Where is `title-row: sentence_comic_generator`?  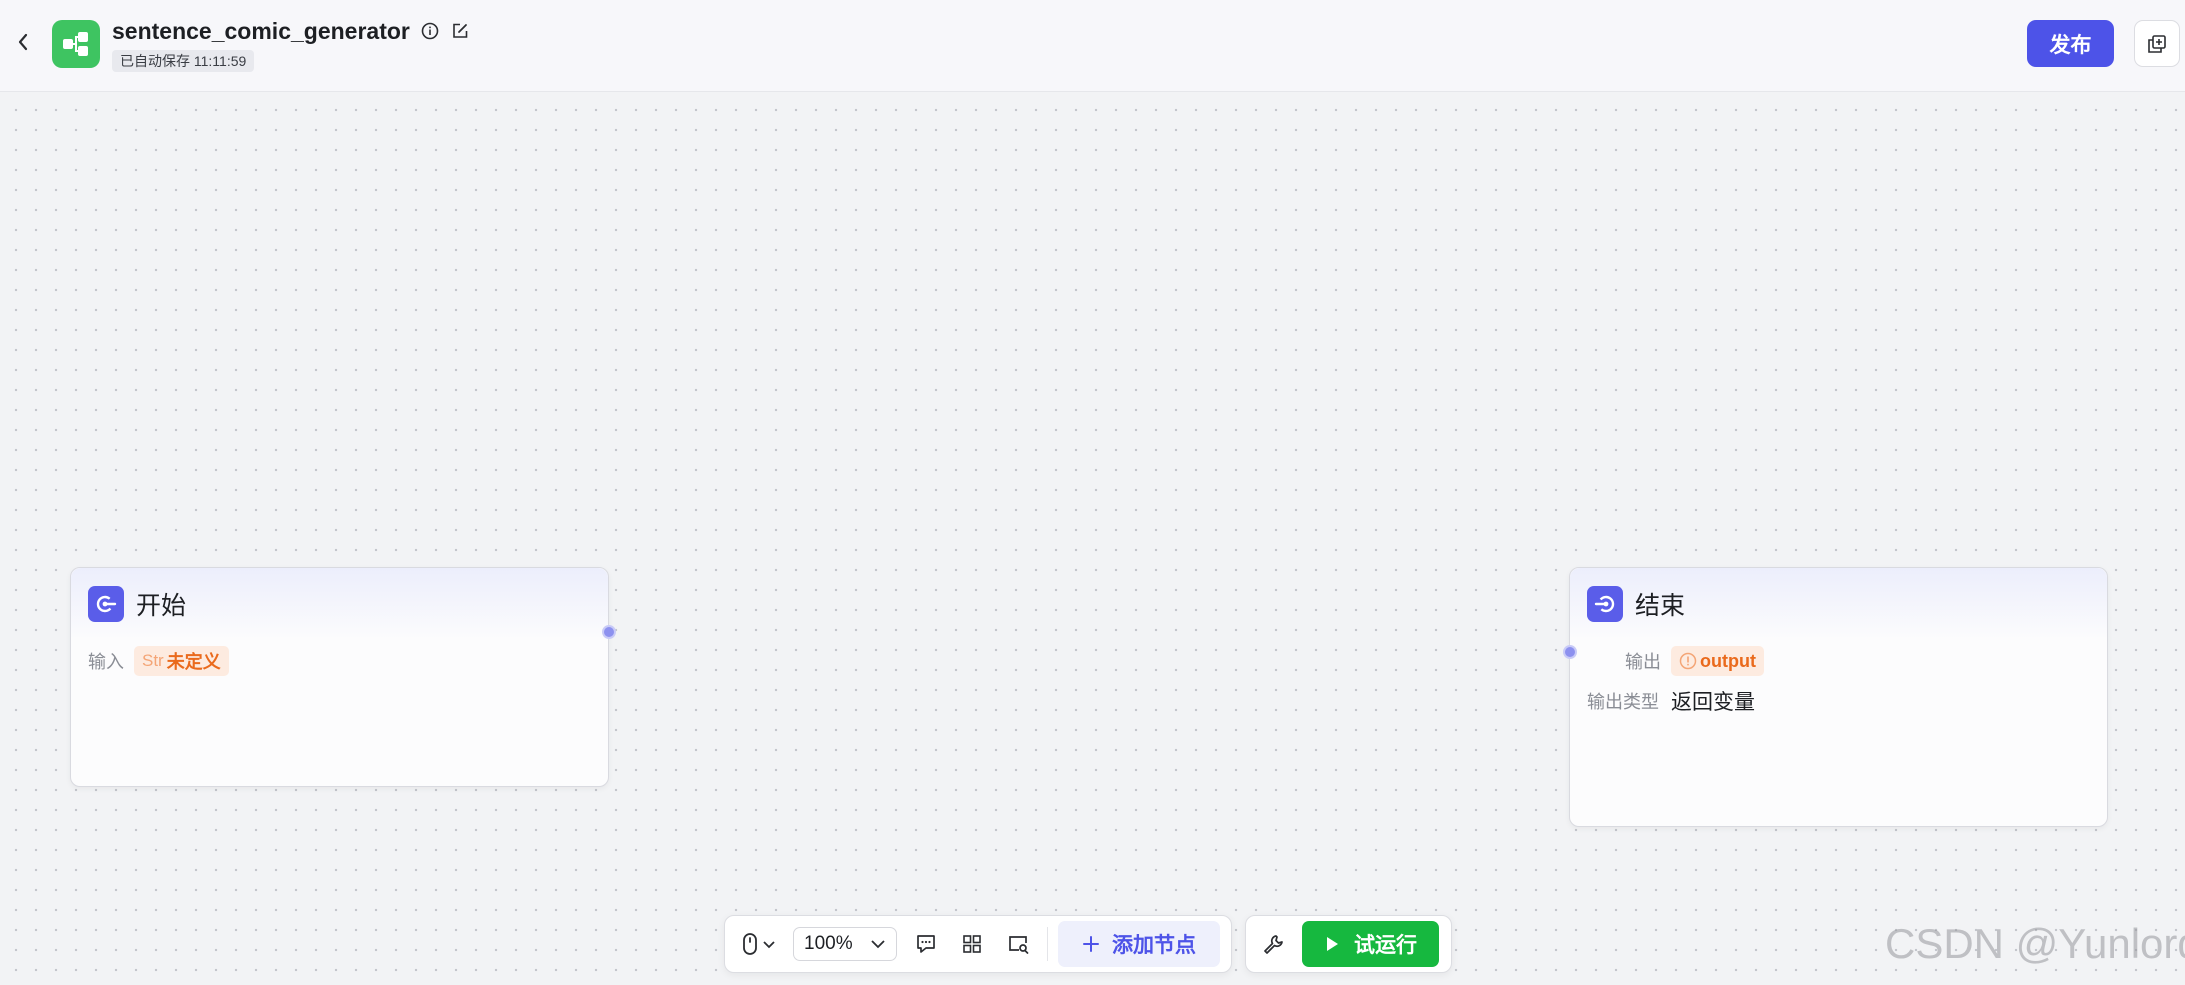 title-row: sentence_comic_generator is located at coordinates (291, 31).